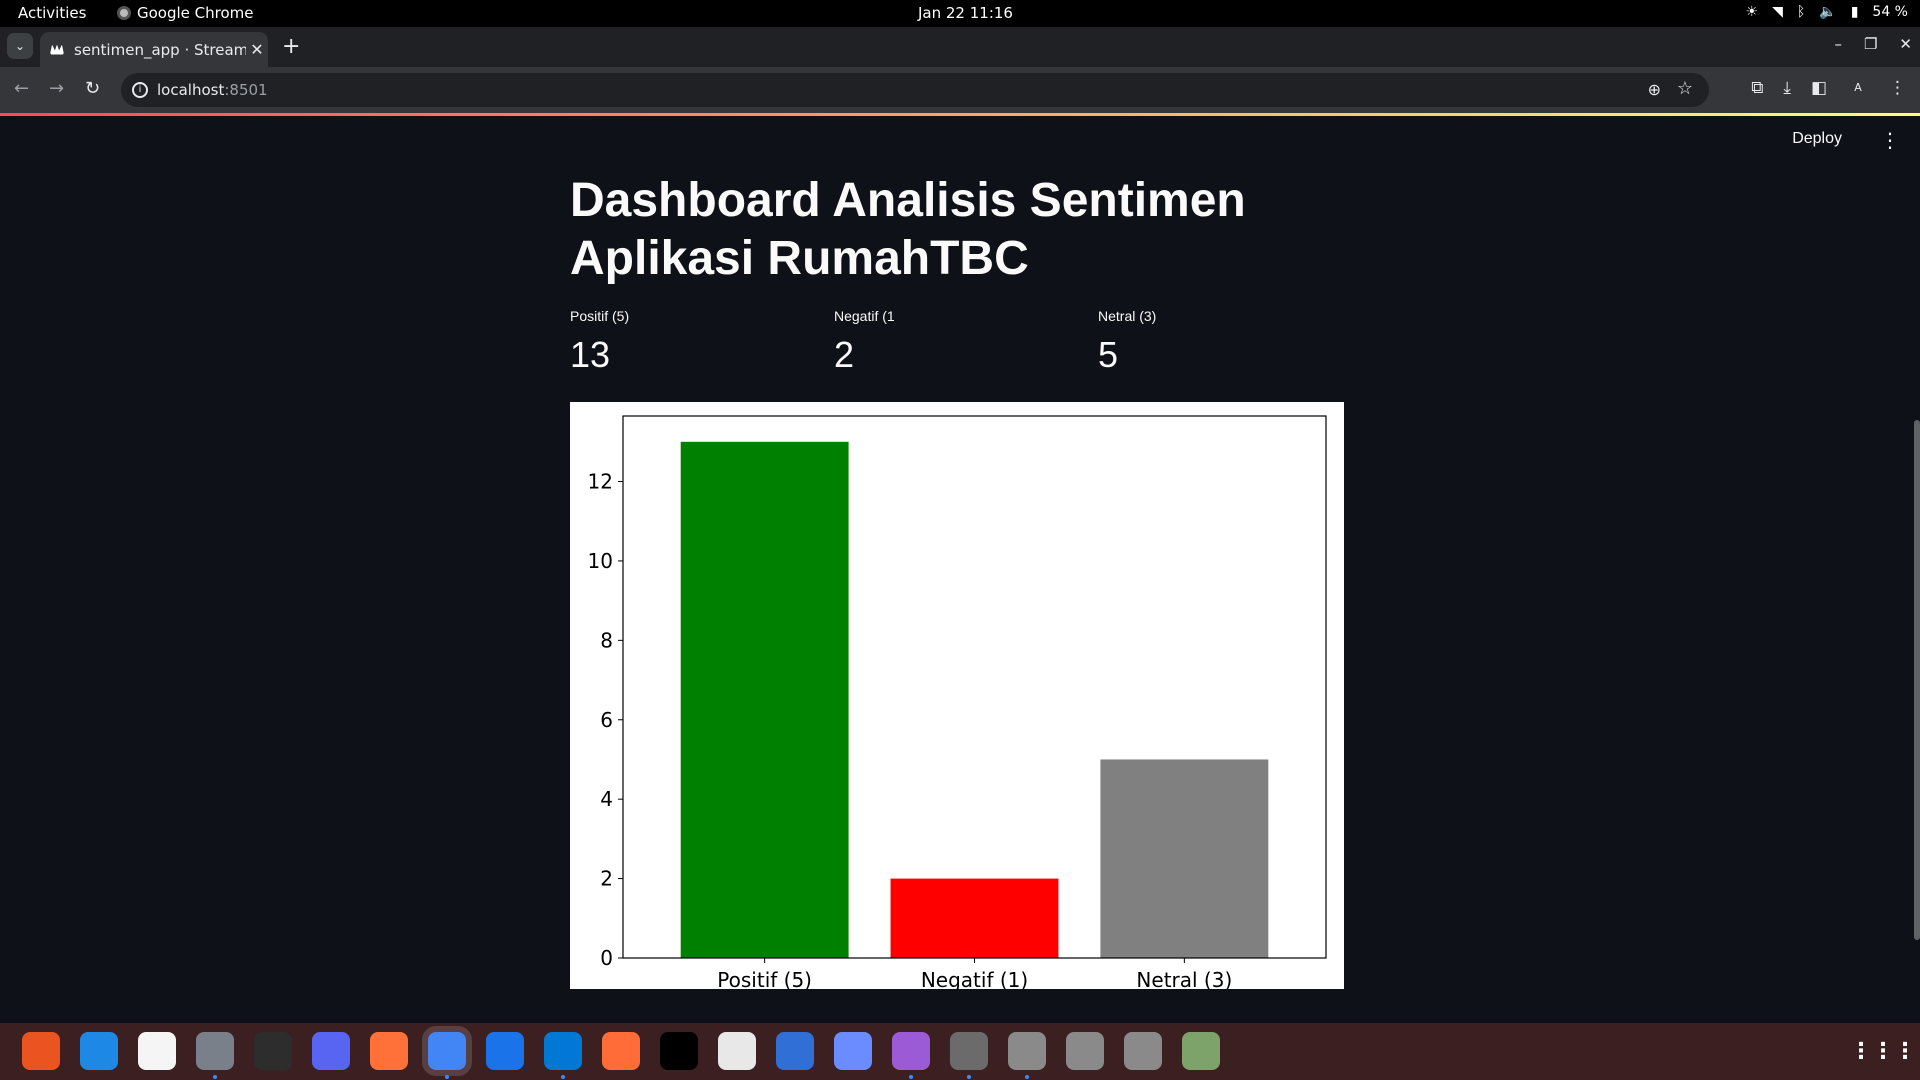 The width and height of the screenshot is (1920, 1080). What do you see at coordinates (1127, 316) in the screenshot?
I see `metric-label: Netral (3)` at bounding box center [1127, 316].